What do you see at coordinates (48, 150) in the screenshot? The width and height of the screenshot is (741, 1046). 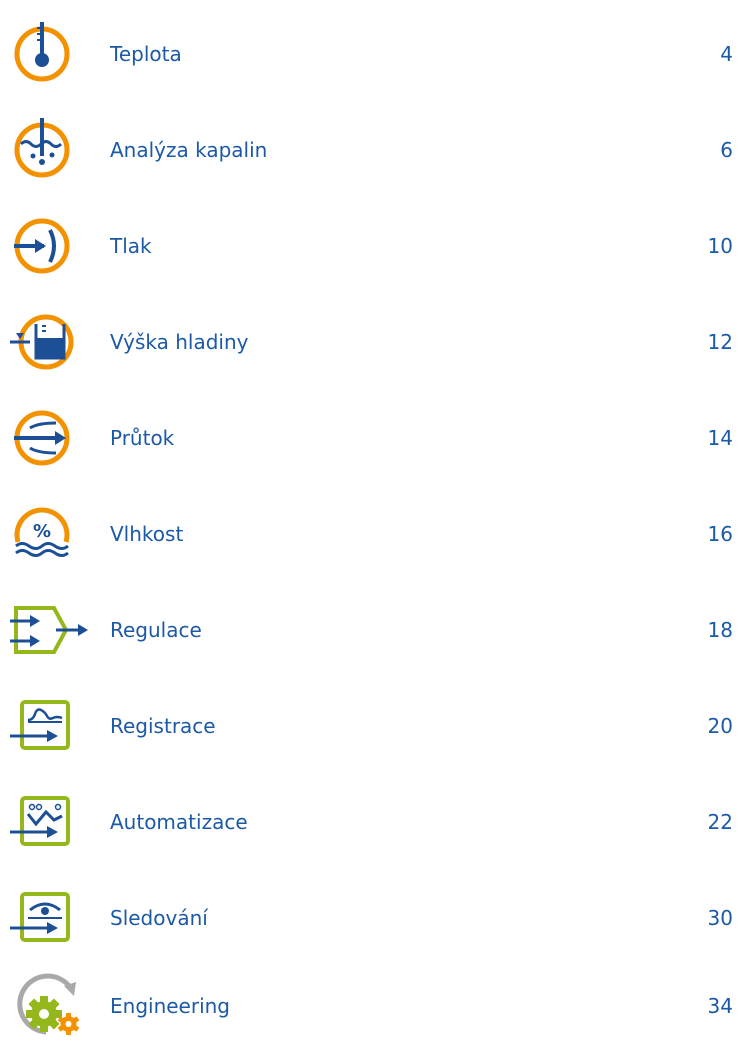 I see `liquid-analysis-icon` at bounding box center [48, 150].